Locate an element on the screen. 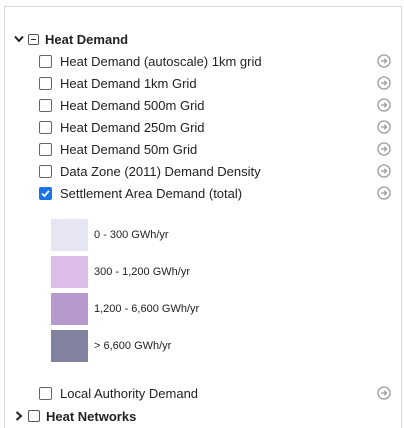  layer-checkbox-checked is located at coordinates (45, 193).